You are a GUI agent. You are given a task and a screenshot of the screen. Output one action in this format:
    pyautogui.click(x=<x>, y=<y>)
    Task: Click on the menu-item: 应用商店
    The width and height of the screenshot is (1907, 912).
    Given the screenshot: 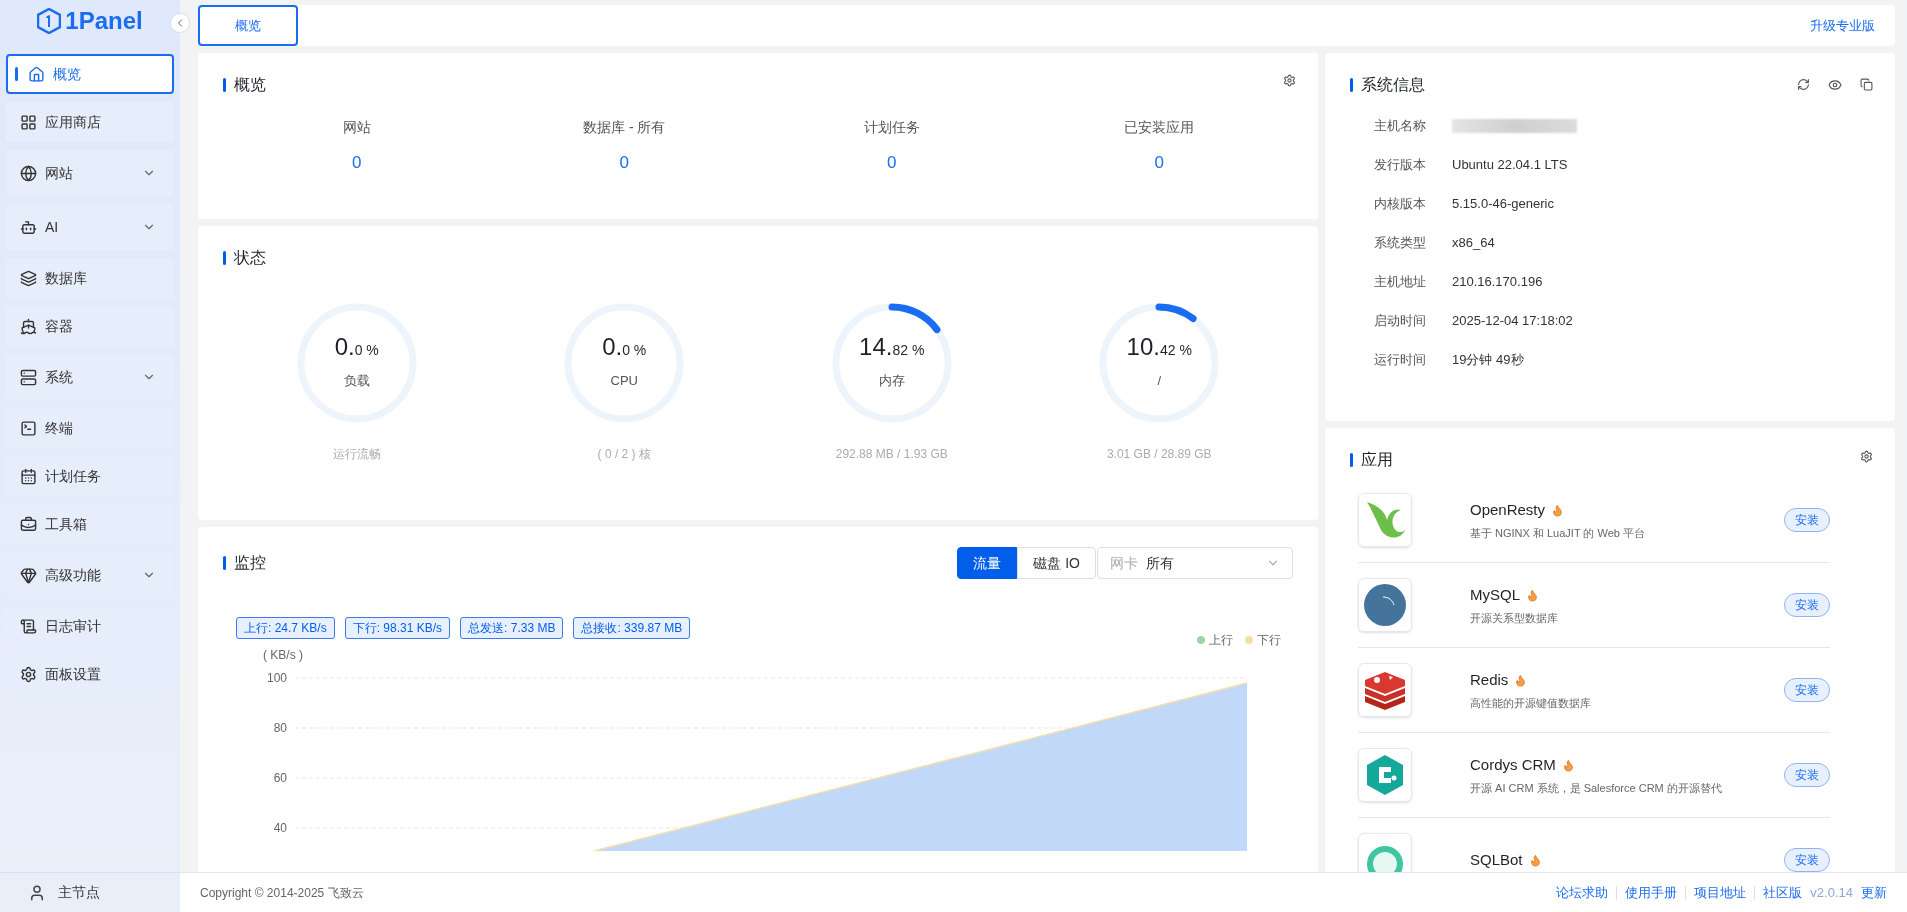 What is the action you would take?
    pyautogui.click(x=90, y=122)
    